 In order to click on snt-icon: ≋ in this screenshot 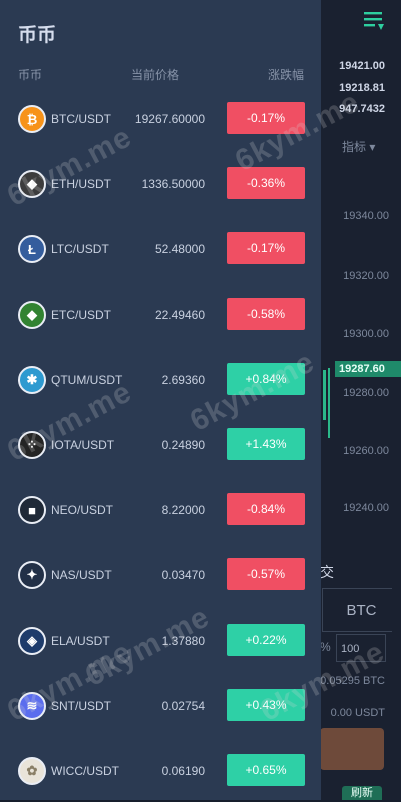, I will do `click(32, 706)`.